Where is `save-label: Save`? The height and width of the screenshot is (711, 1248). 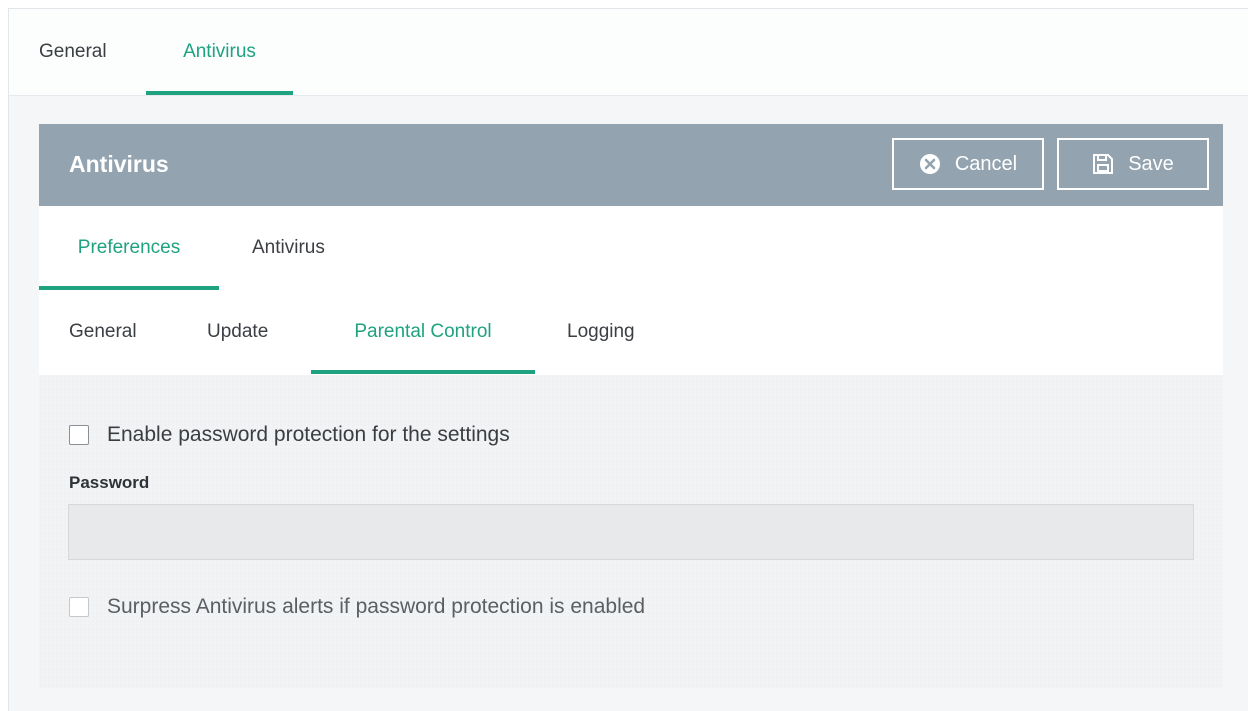 save-label: Save is located at coordinates (1151, 163).